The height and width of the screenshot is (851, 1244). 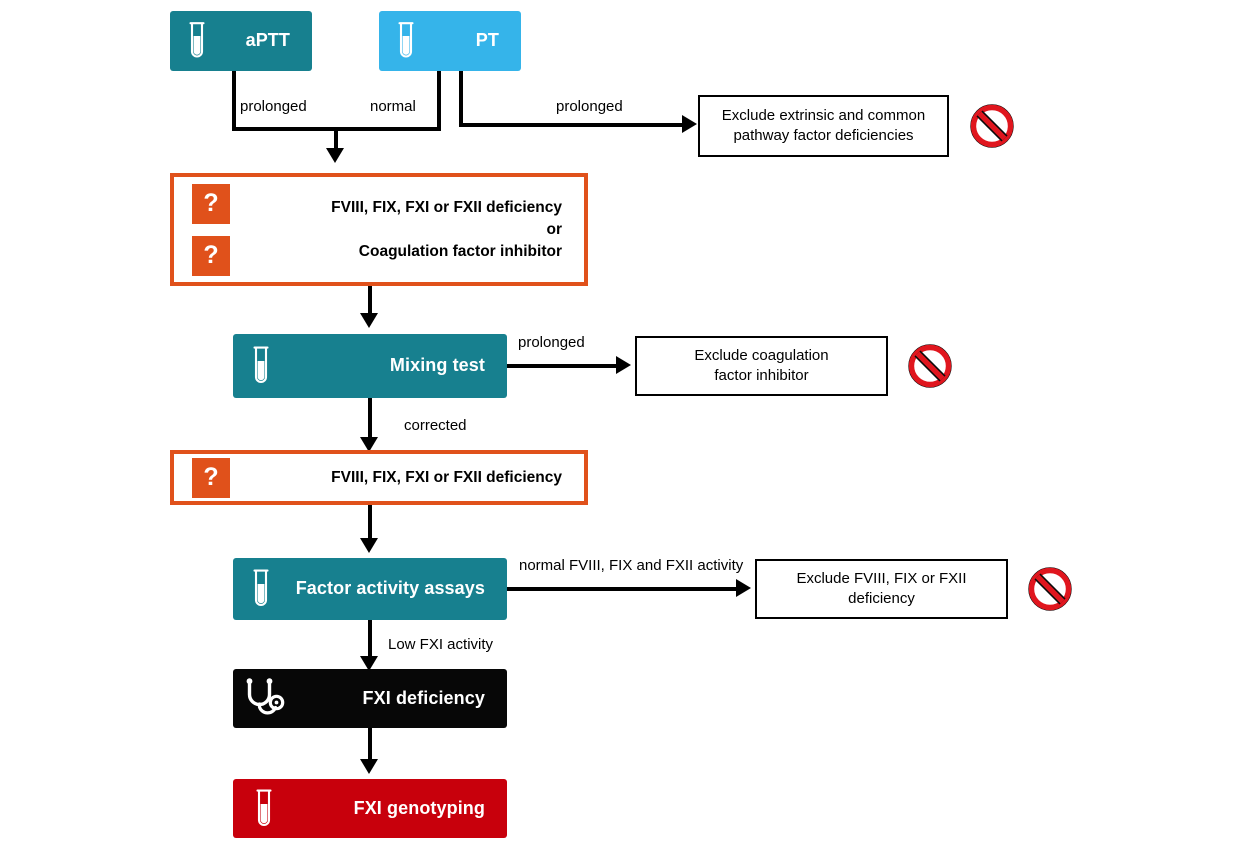 I want to click on exclude-extrinsic-line2: pathway factor deficiencies, so click(x=823, y=135).